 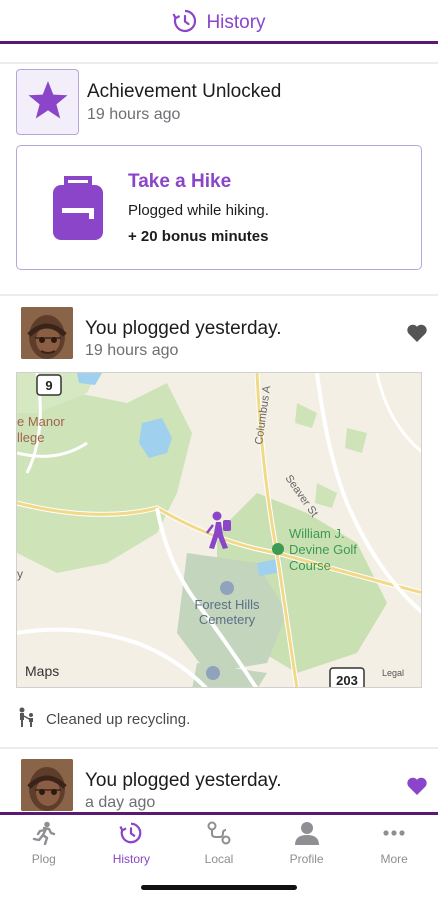 What do you see at coordinates (198, 210) in the screenshot?
I see `achievement-card-description: Plogged while hiking.` at bounding box center [198, 210].